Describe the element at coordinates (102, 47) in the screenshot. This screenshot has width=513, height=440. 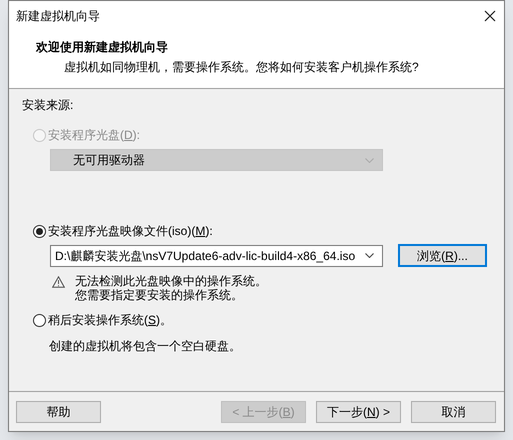
I see `header-title: 欢迎使用新建虚拟机向导` at that location.